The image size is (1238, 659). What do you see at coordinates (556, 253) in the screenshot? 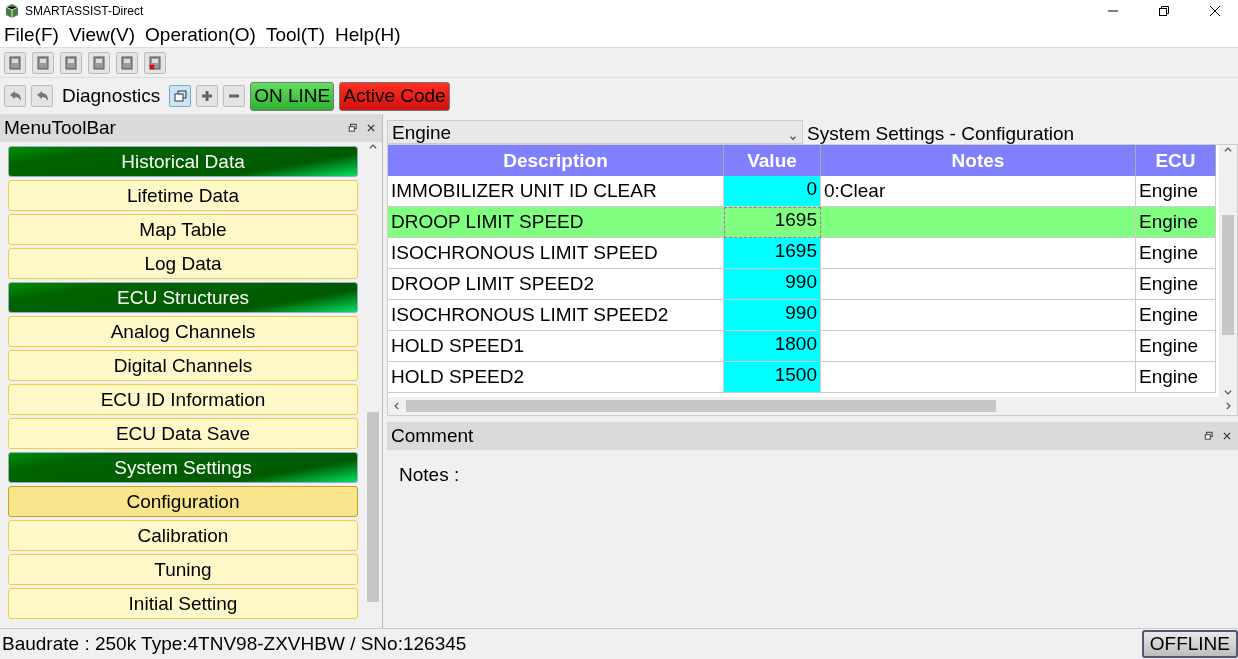
I see `table-cell: ISOCHRONOUS LIMIT SPEED` at bounding box center [556, 253].